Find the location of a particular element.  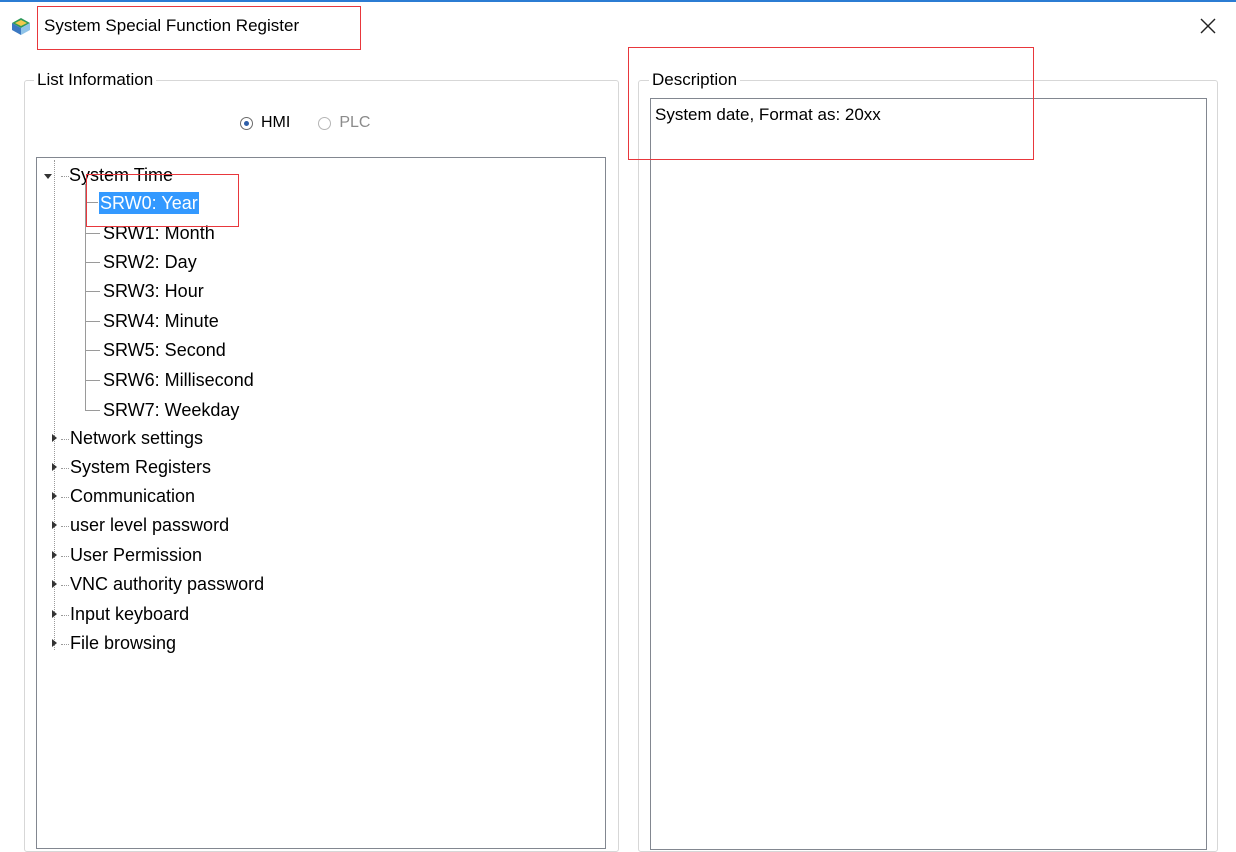

expand-vnc-authority-password-icon is located at coordinates (54, 584).